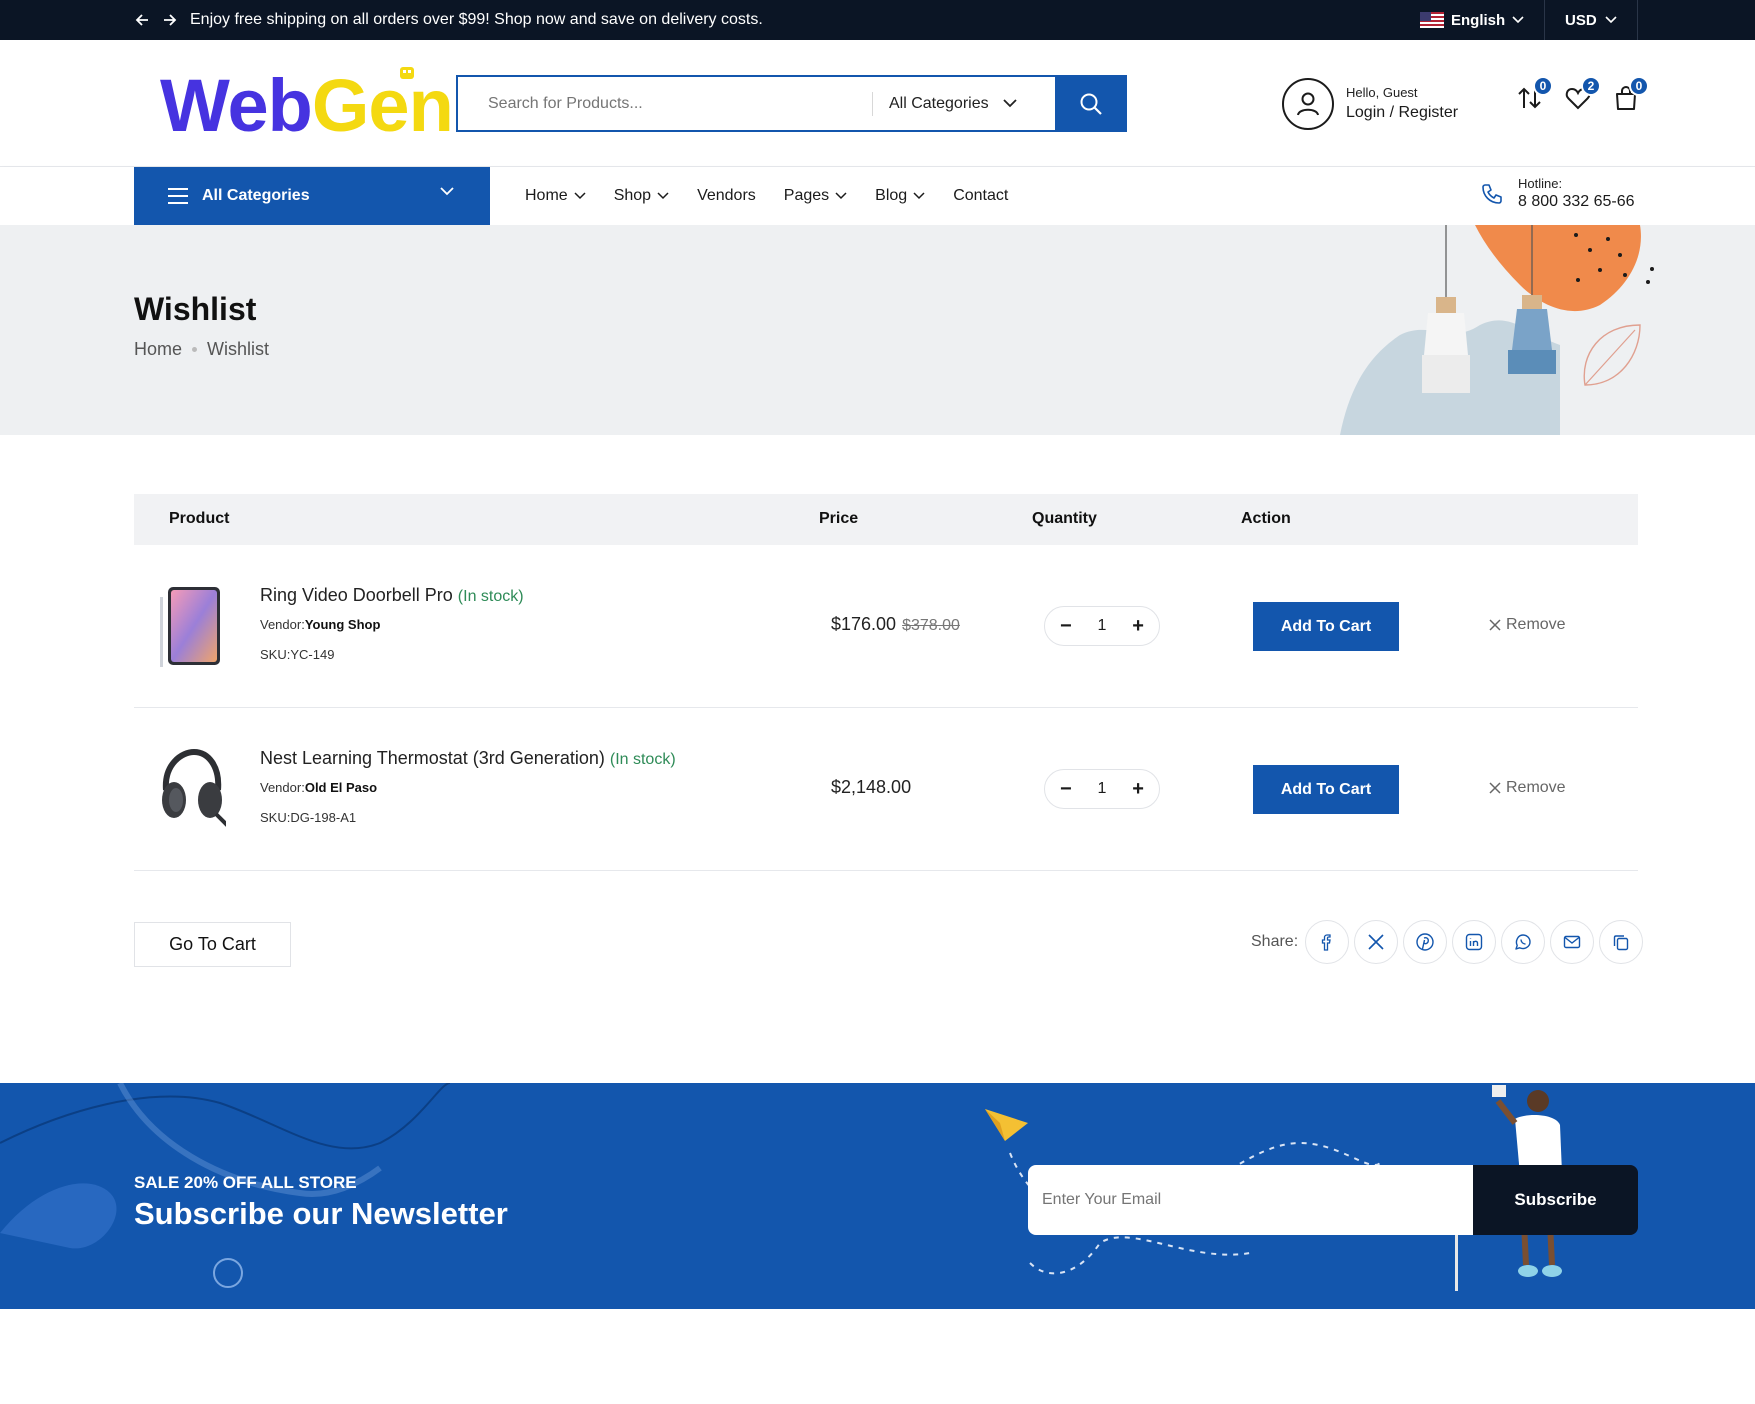  Describe the element at coordinates (312, 196) in the screenshot. I see `all-categories-button: All Categories` at that location.